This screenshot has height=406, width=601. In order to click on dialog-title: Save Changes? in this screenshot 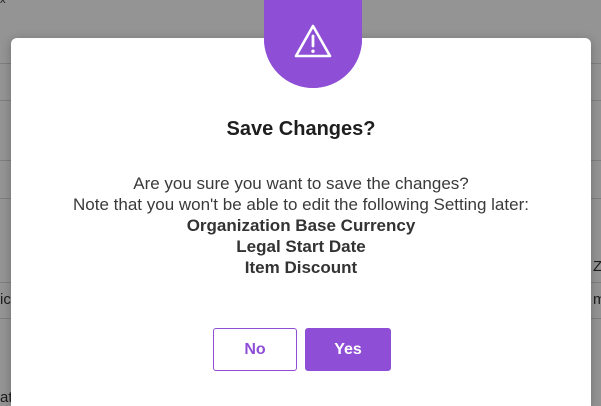, I will do `click(301, 129)`.